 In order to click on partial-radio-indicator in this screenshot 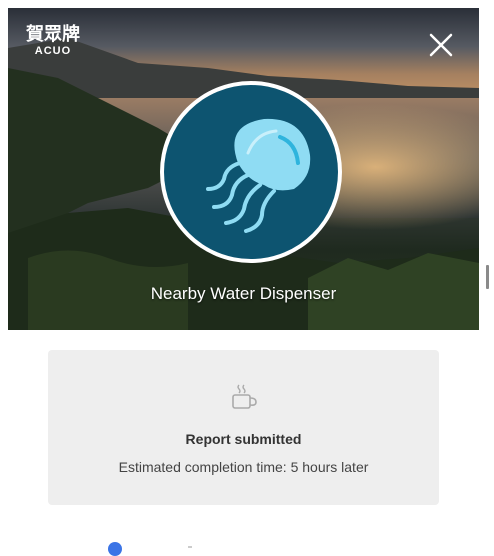, I will do `click(115, 549)`.